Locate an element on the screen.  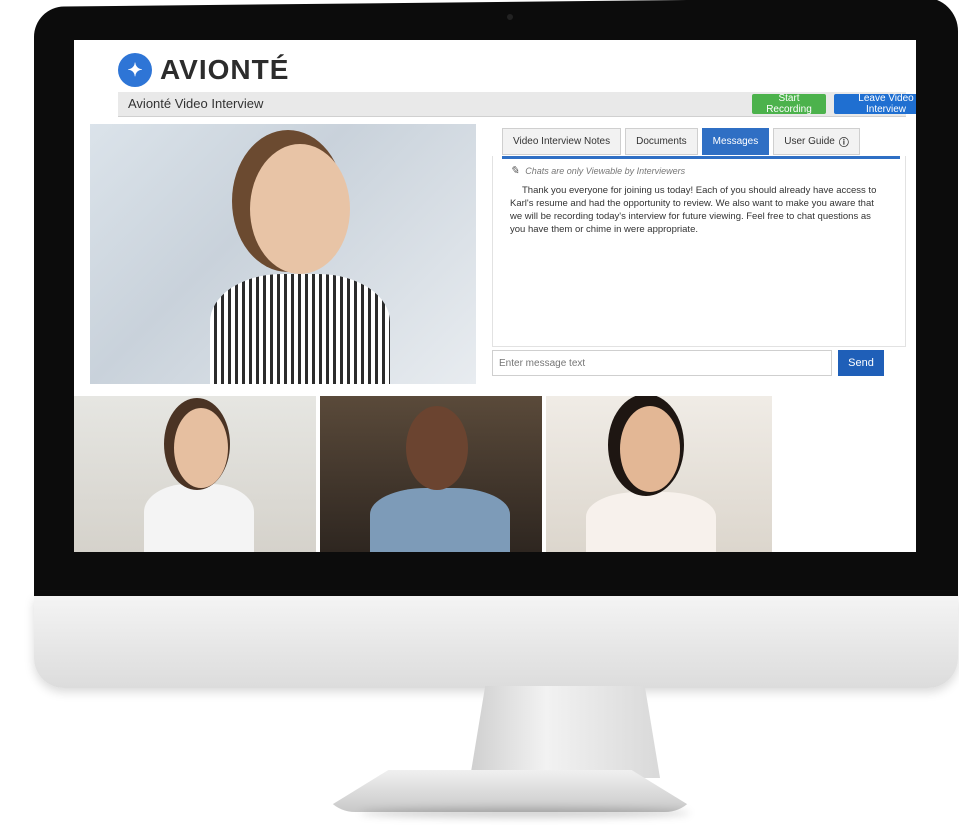
participant-1-head is located at coordinates (201, 448).